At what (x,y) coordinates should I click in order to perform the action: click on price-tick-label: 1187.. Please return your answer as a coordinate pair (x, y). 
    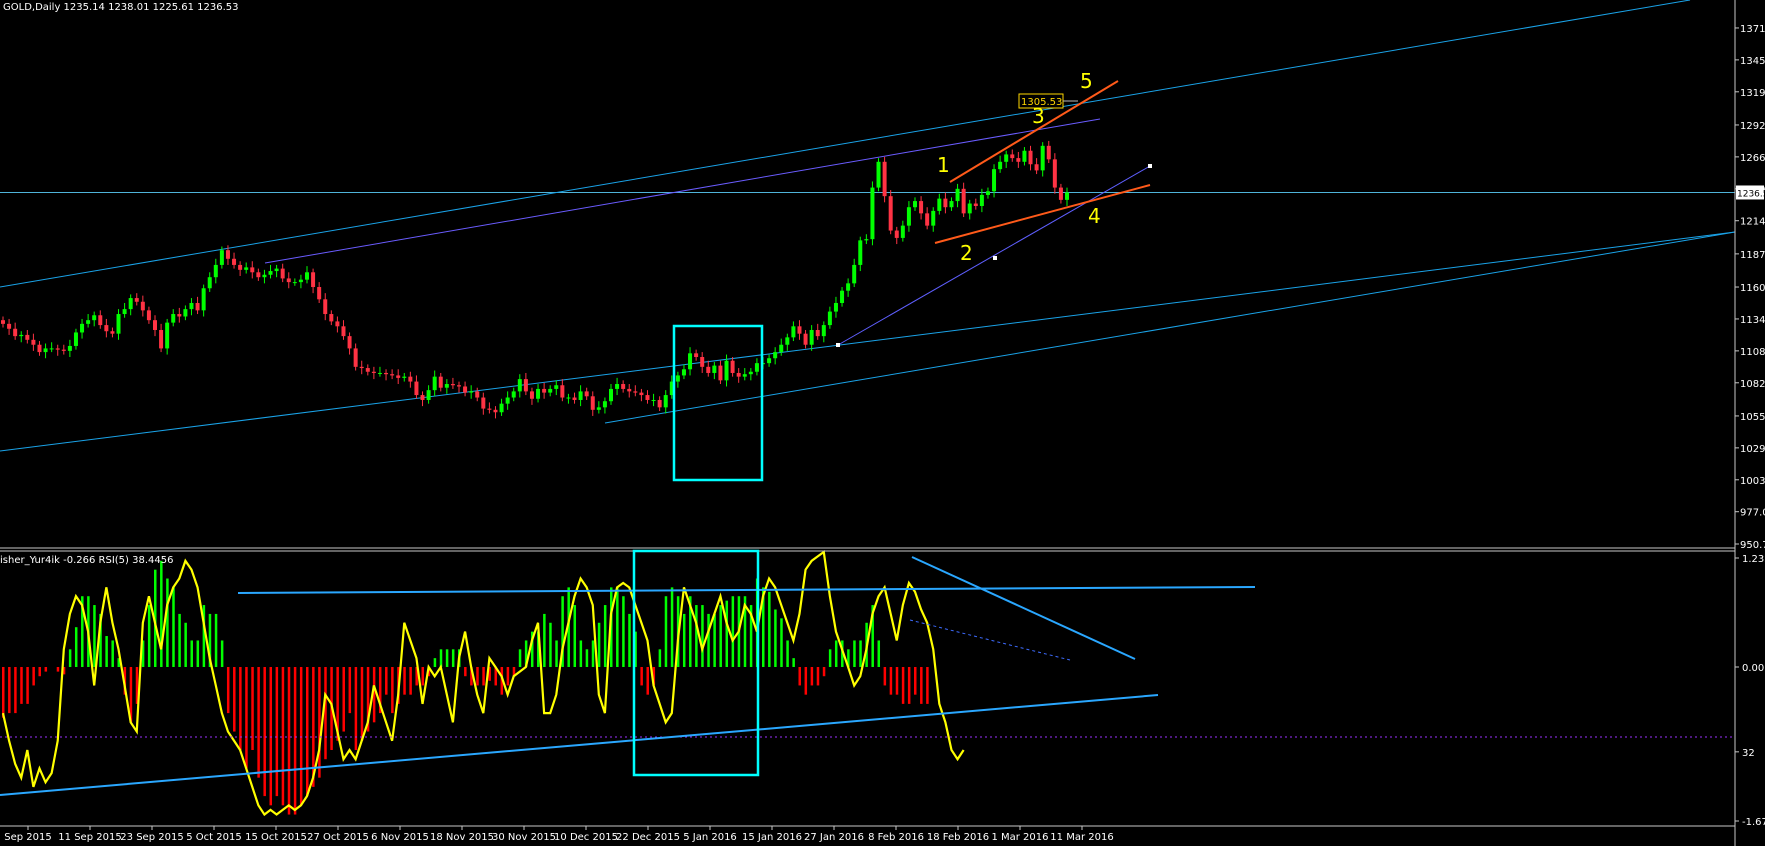
    Looking at the image, I should click on (1752, 255).